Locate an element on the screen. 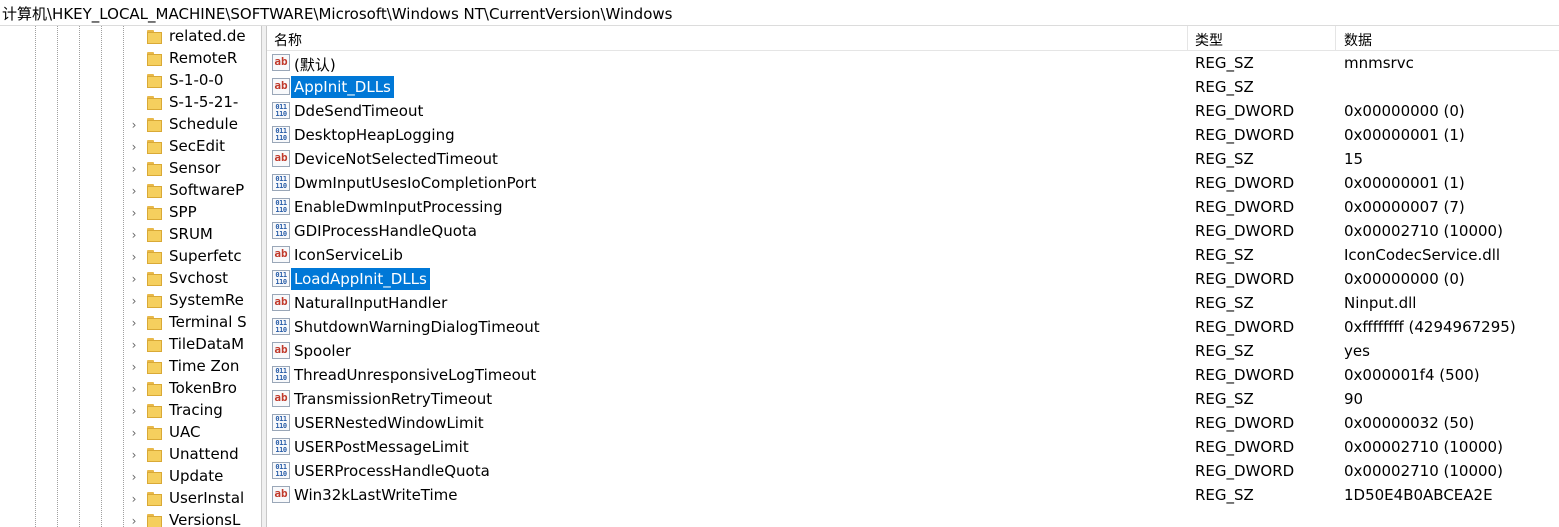 The width and height of the screenshot is (1559, 527). value-row: ab DeviceNotSelectedTimeout REG_SZ 15 is located at coordinates (913, 159).